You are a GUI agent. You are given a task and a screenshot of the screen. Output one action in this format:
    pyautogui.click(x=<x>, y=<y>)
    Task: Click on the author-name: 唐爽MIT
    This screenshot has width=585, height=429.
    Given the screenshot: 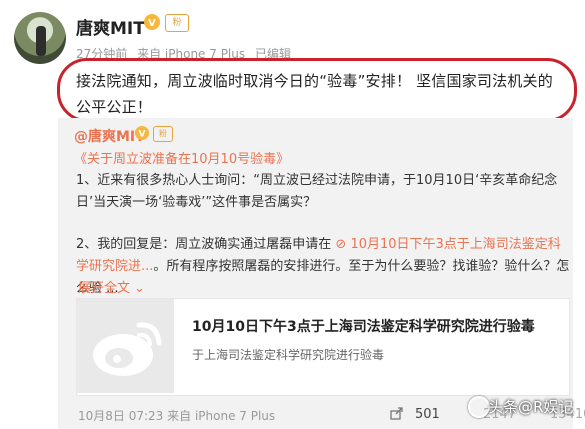 What is the action you would take?
    pyautogui.click(x=110, y=26)
    